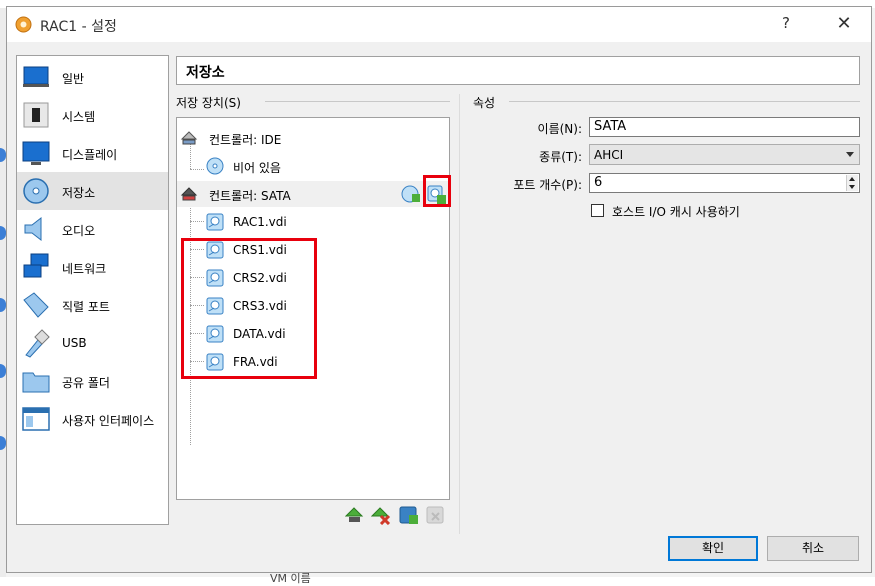 The image size is (875, 586). I want to click on sidebar-item-label: 사용자 인터페이스, so click(108, 421).